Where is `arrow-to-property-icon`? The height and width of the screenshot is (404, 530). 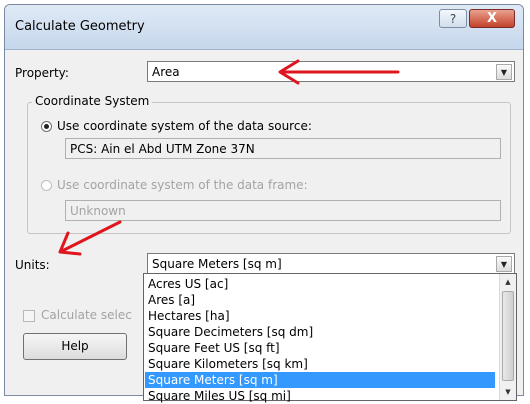
arrow-to-property-icon is located at coordinates (339, 72).